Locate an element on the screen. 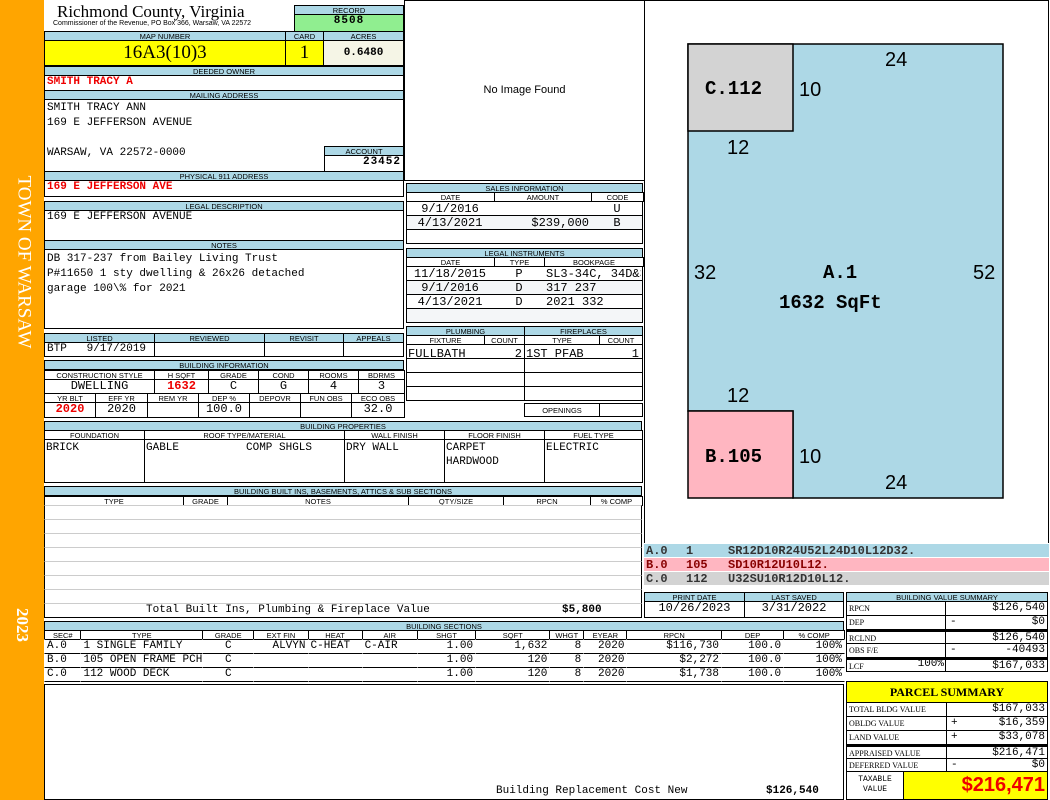  floor-finish-value-1: CARPET is located at coordinates (466, 448).